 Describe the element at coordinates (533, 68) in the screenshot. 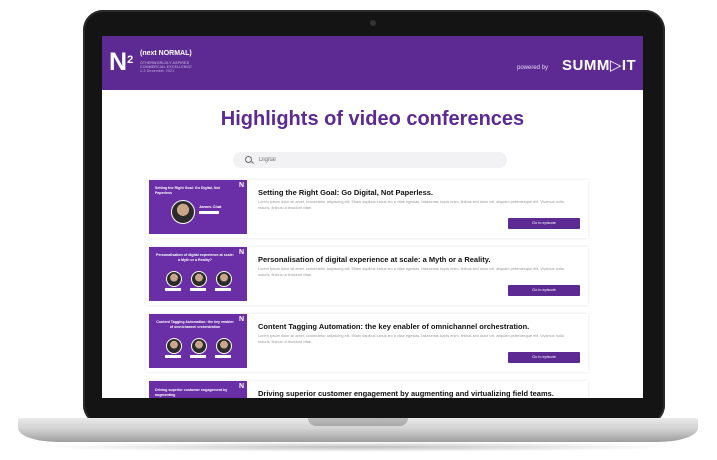

I see `powered-by-label: powered by` at that location.